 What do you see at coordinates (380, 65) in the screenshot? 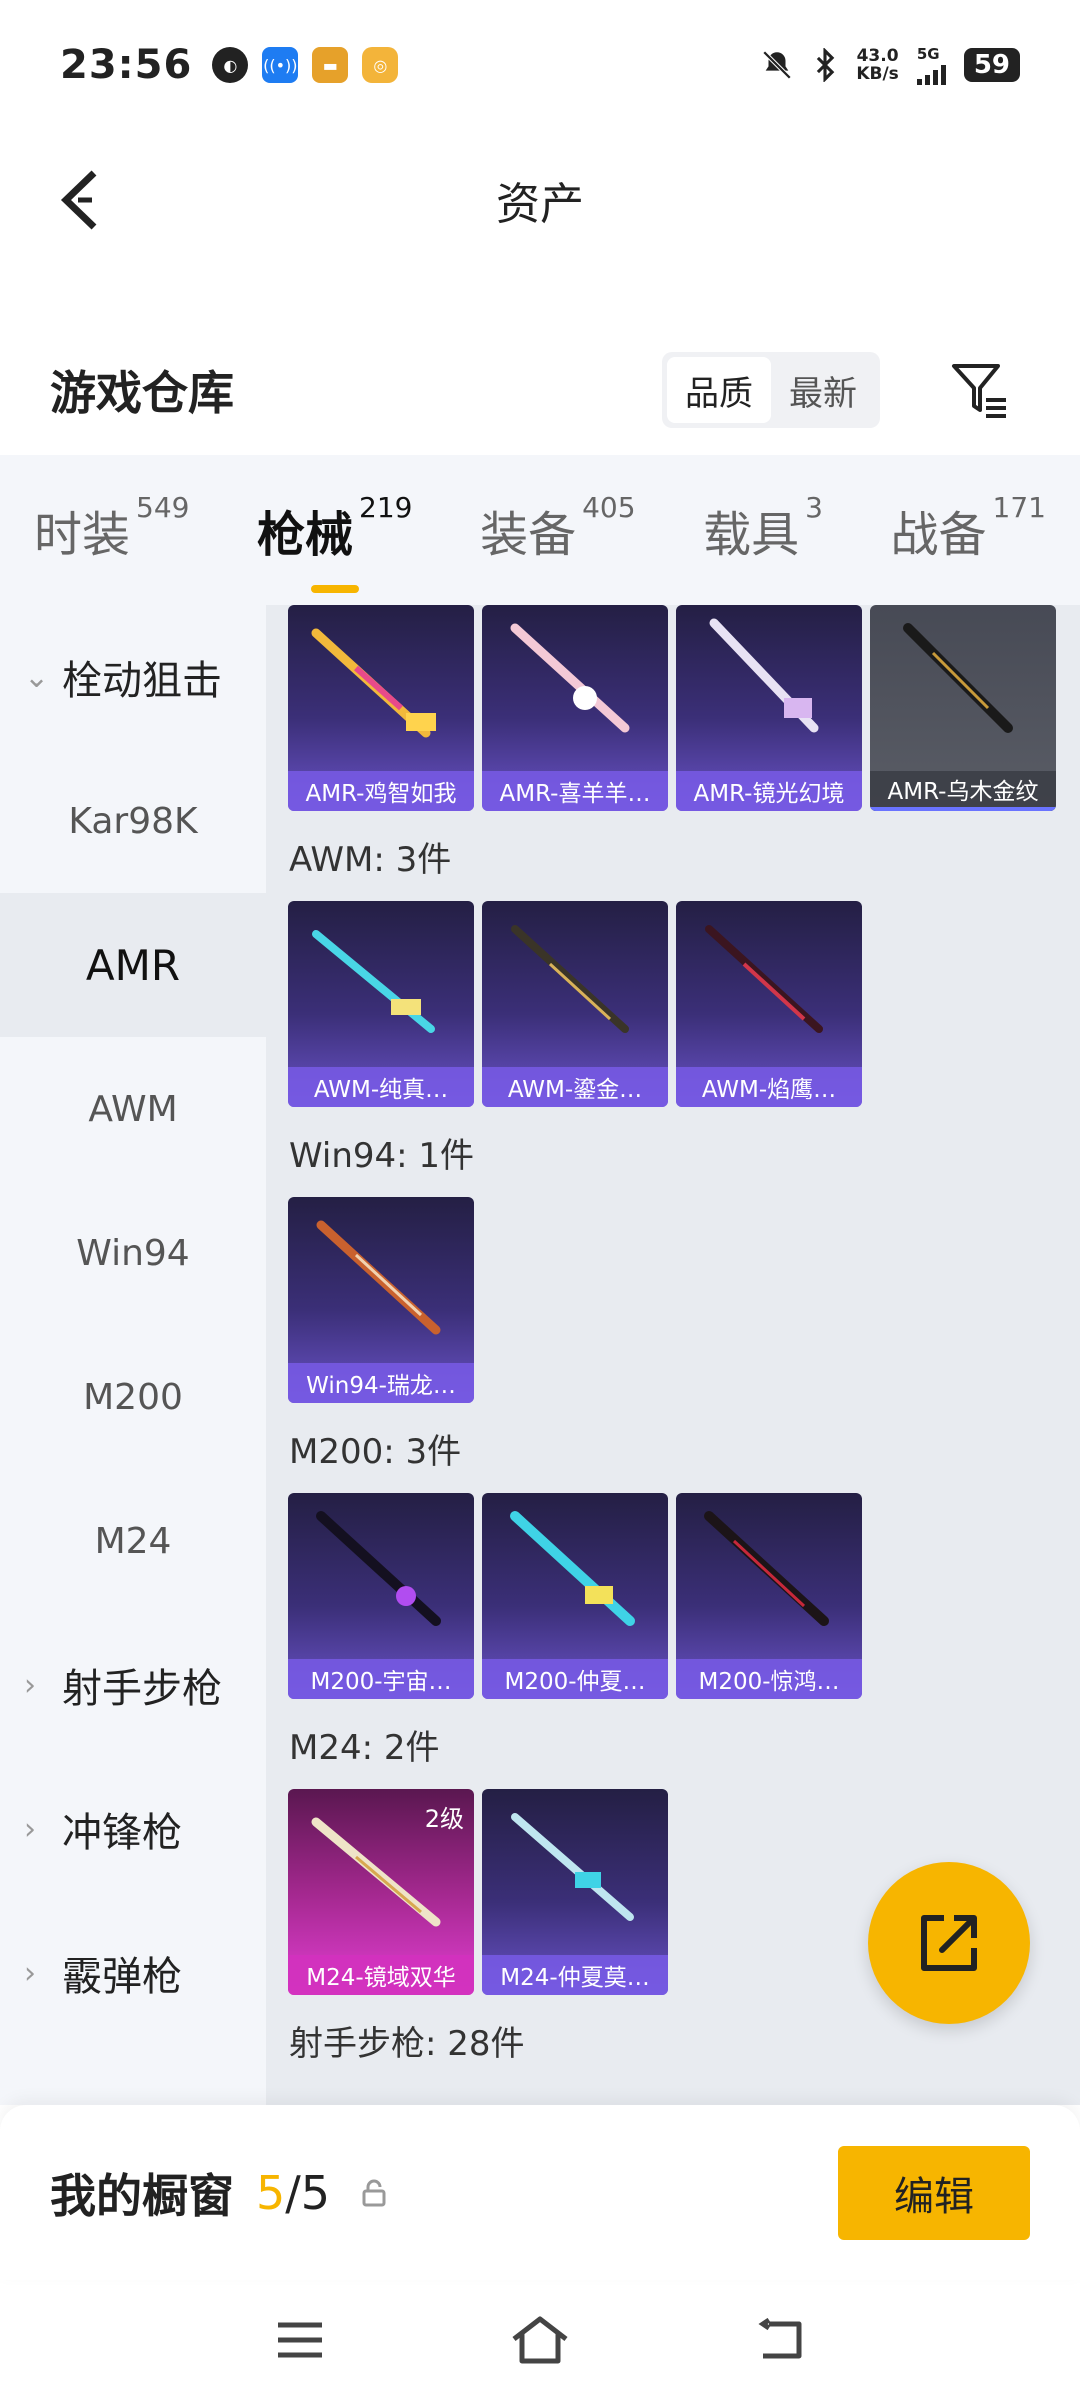
I see `app-notification-icon: ◎` at bounding box center [380, 65].